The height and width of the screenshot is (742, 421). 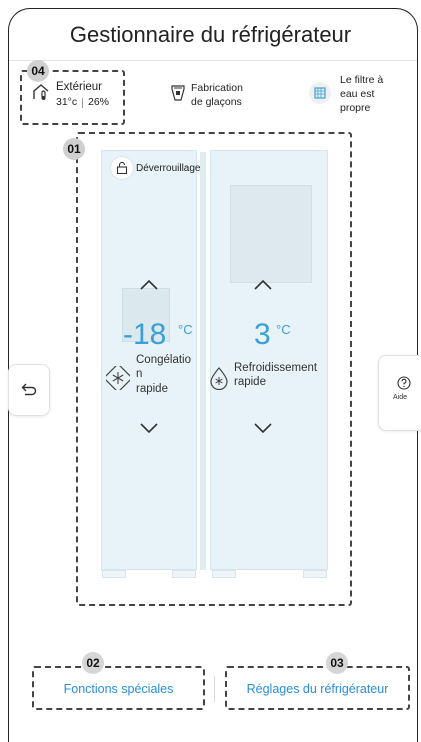 What do you see at coordinates (262, 334) in the screenshot?
I see `fridge-temp: 3` at bounding box center [262, 334].